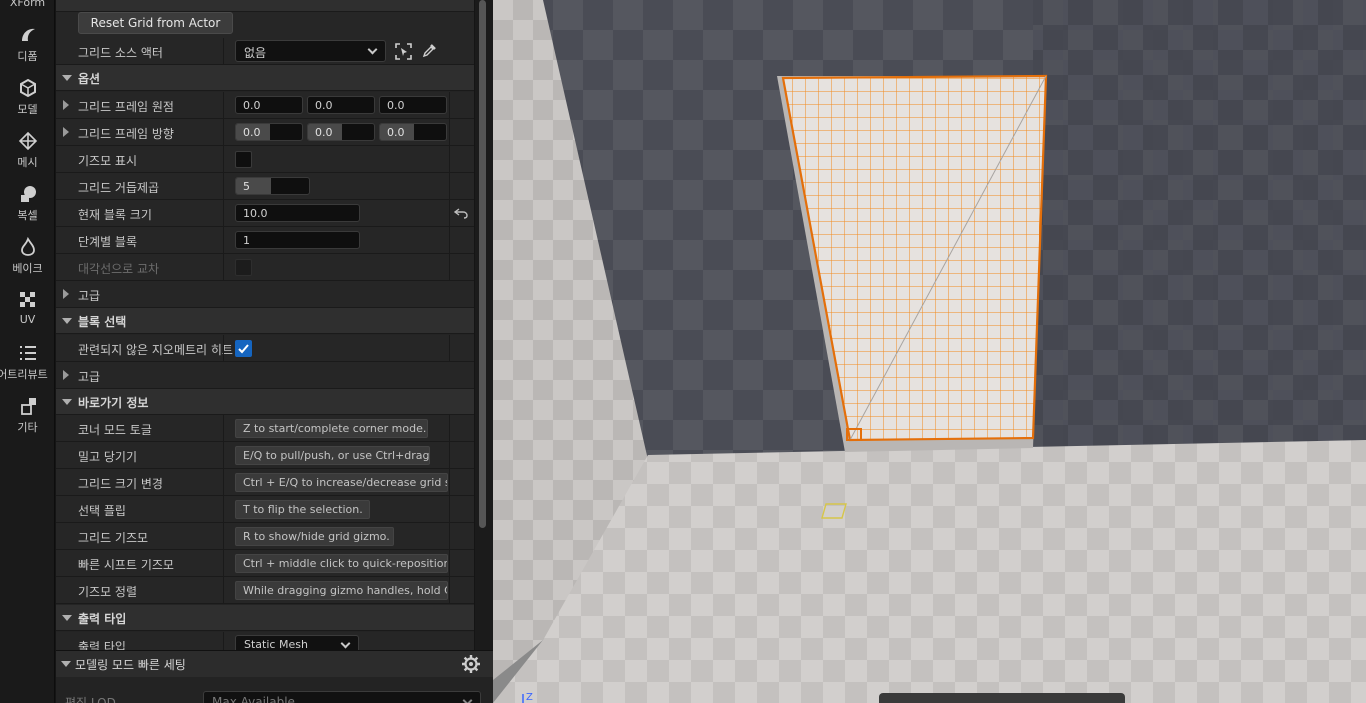  Describe the element at coordinates (130, 665) in the screenshot. I see `quick-settings-title: 모델링 모드 빠른 세팅` at that location.